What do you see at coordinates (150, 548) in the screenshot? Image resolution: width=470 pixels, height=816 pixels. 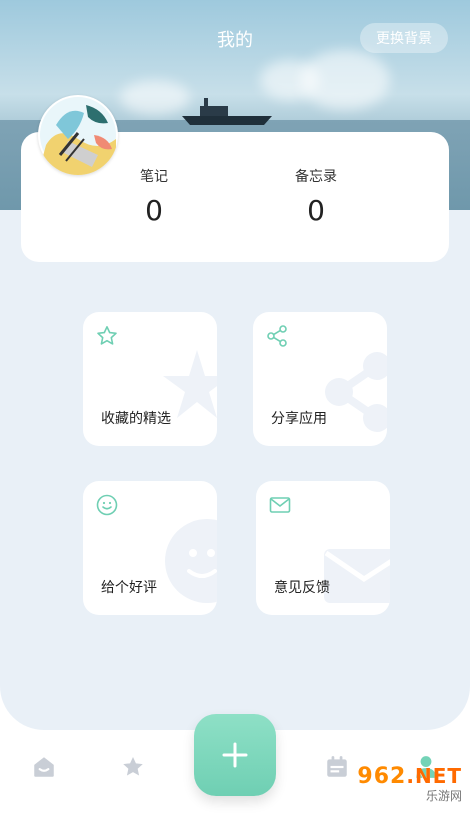 I see `rate-card: 给个好评` at bounding box center [150, 548].